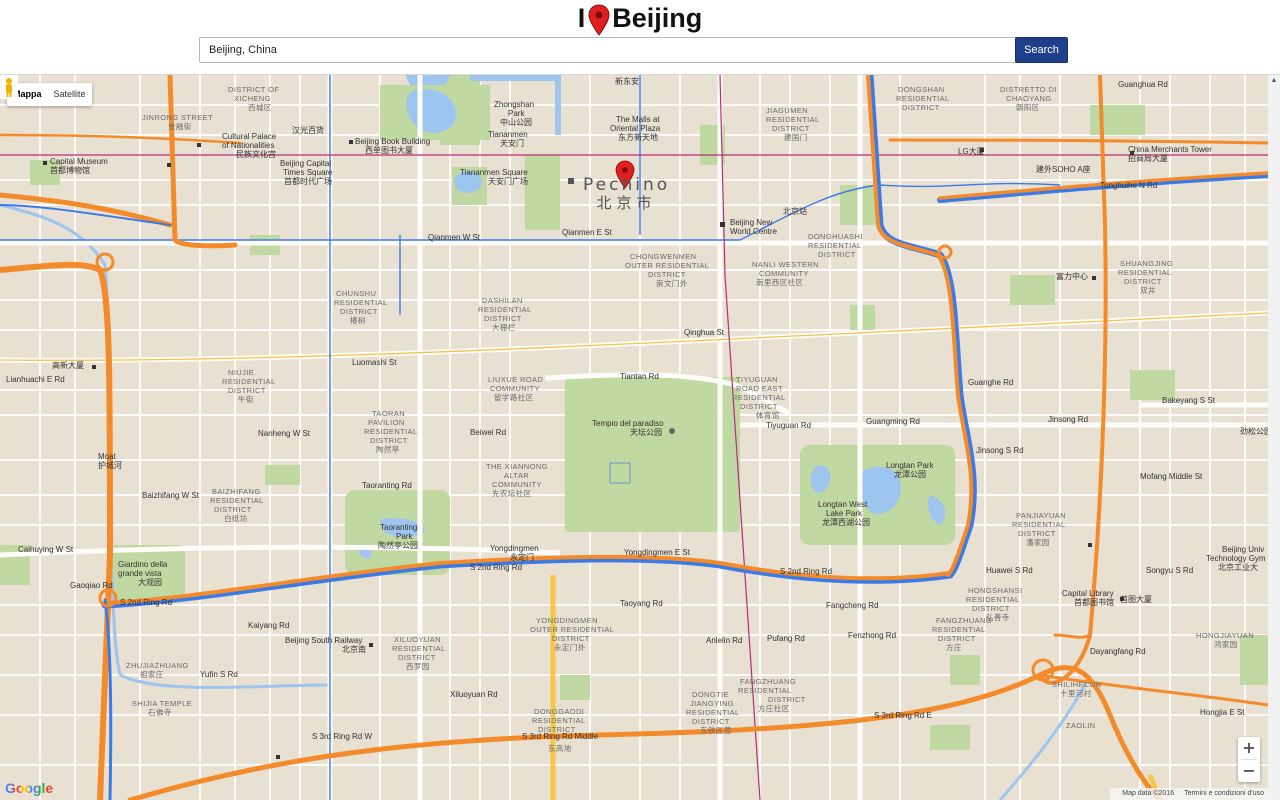 Image resolution: width=1280 pixels, height=800 pixels. What do you see at coordinates (1136, 599) in the screenshot?
I see `poi-label: 首图大厦` at bounding box center [1136, 599].